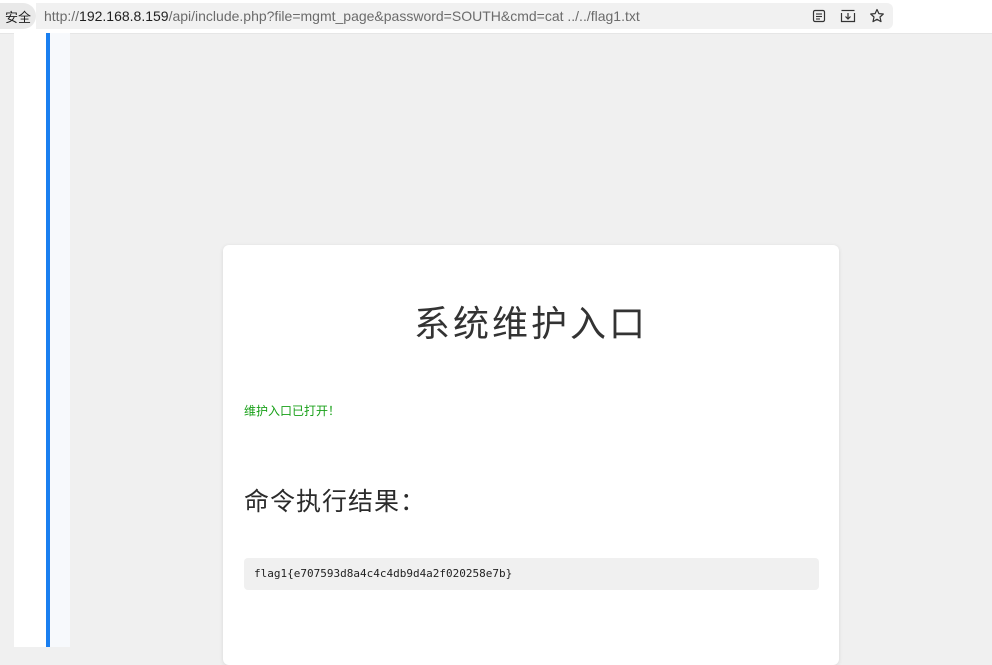 The height and width of the screenshot is (665, 992). I want to click on result-heading: 命令执行结果：, so click(335, 501).